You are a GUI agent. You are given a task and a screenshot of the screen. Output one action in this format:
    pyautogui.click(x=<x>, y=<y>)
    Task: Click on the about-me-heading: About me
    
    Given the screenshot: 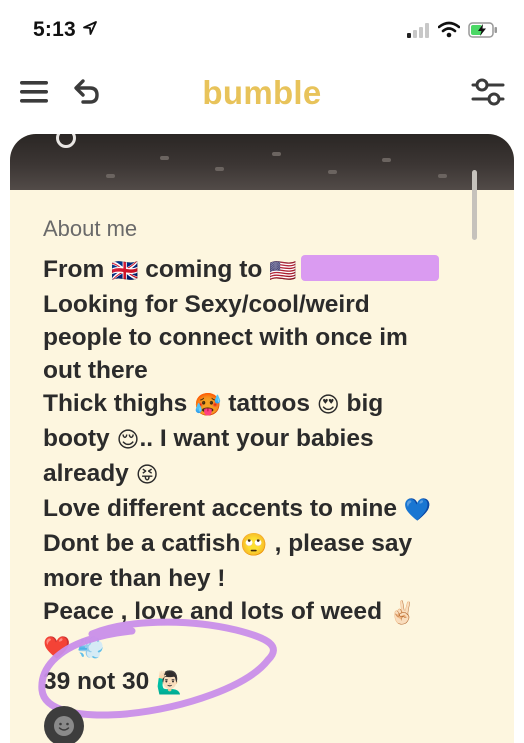 What is the action you would take?
    pyautogui.click(x=90, y=228)
    